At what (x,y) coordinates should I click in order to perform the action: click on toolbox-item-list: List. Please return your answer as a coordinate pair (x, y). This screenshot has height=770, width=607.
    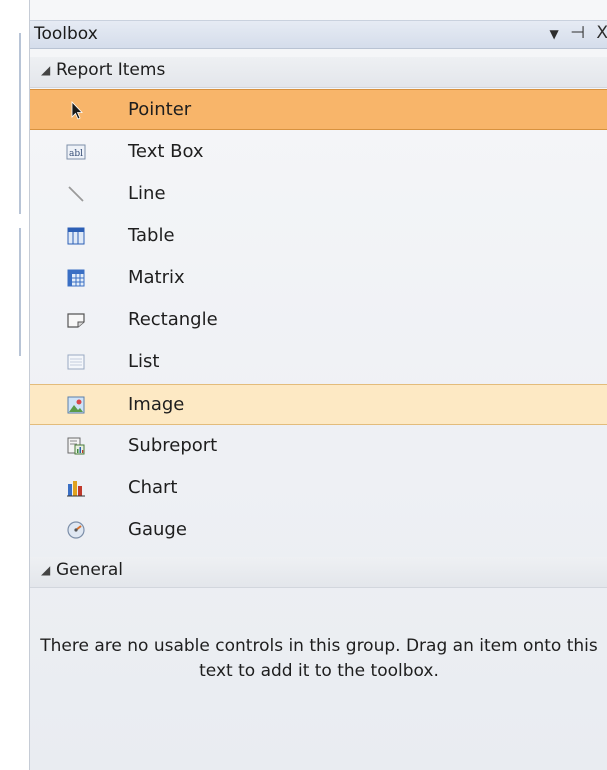
    Looking at the image, I should click on (318, 362).